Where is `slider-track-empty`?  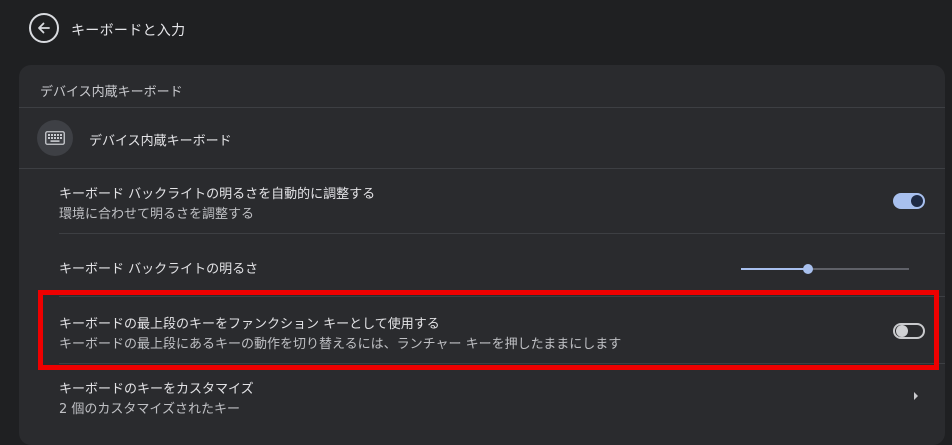 slider-track-empty is located at coordinates (858, 269).